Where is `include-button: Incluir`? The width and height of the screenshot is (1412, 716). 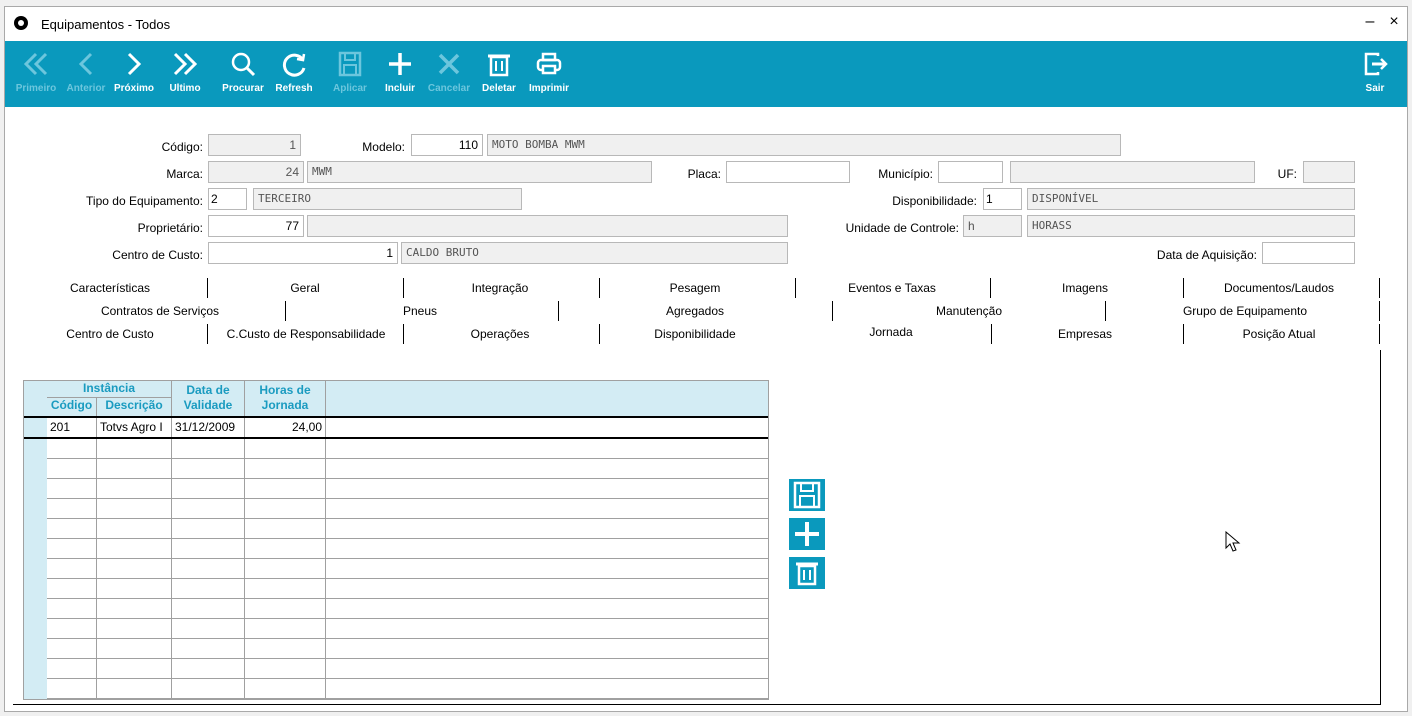 include-button: Incluir is located at coordinates (400, 74).